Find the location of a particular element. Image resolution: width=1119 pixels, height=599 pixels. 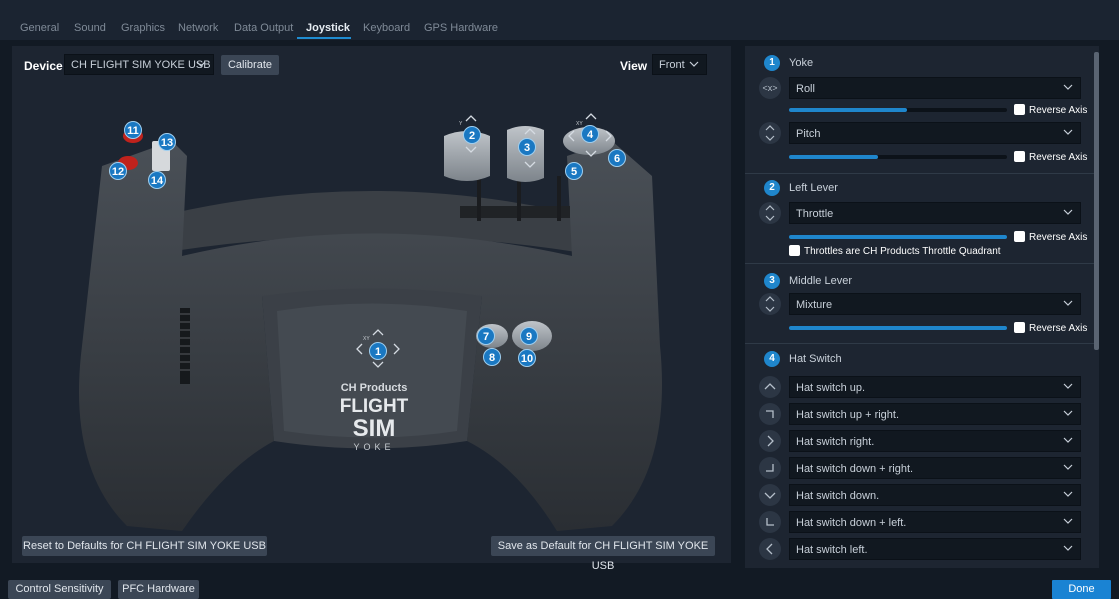

throttle-reverse-label: Reverse Axis is located at coordinates (1058, 237).